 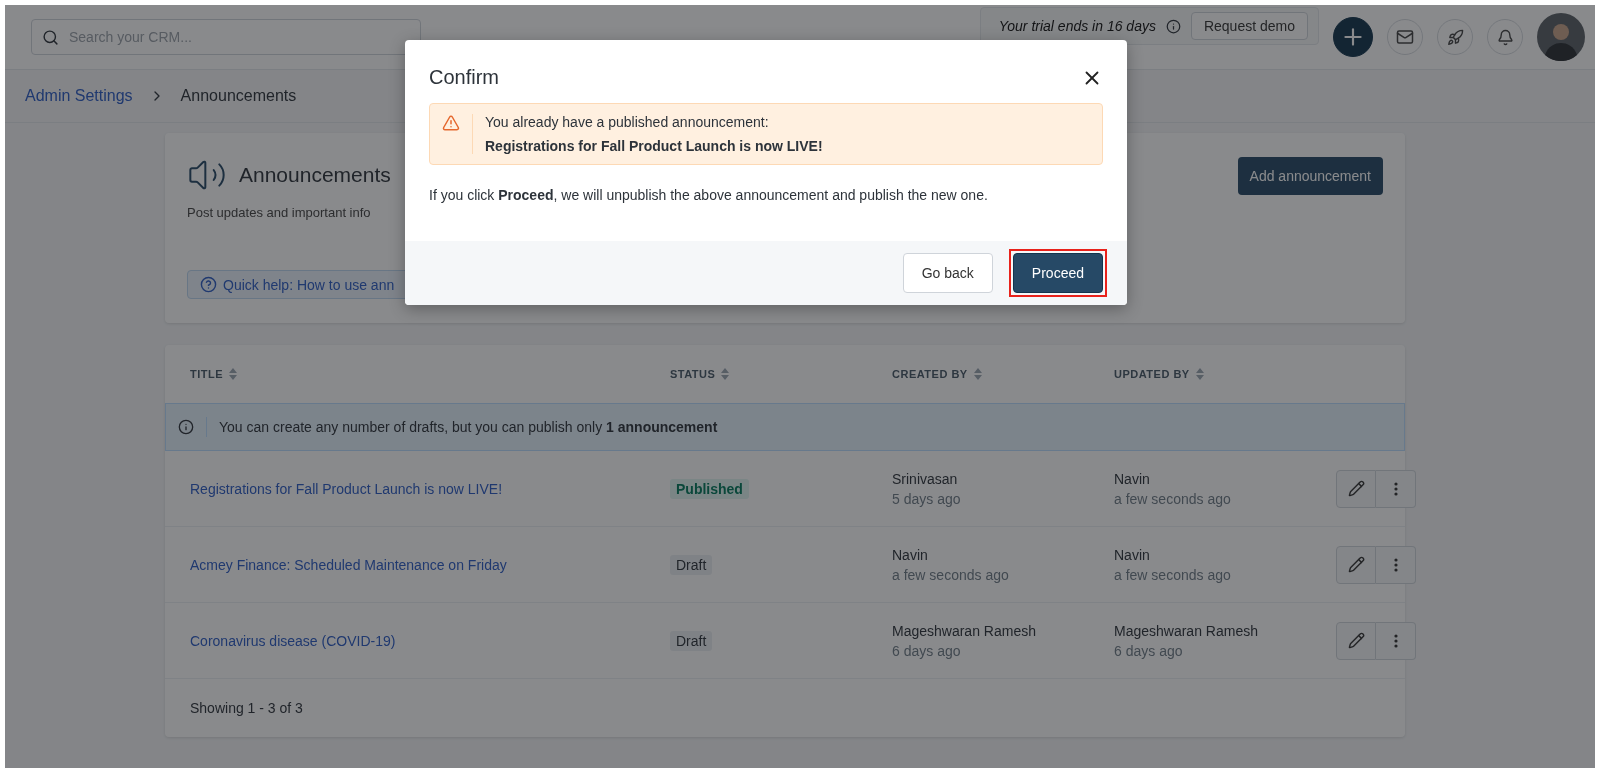 What do you see at coordinates (1057, 273) in the screenshot?
I see `proceed-button: Proceed` at bounding box center [1057, 273].